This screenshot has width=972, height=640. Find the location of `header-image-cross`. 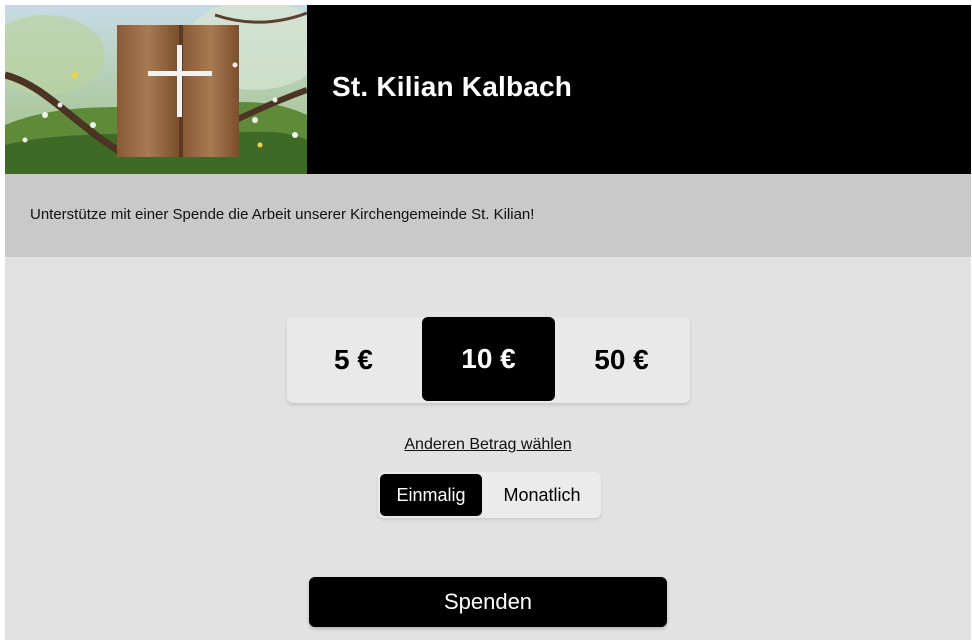

header-image-cross is located at coordinates (156, 89).